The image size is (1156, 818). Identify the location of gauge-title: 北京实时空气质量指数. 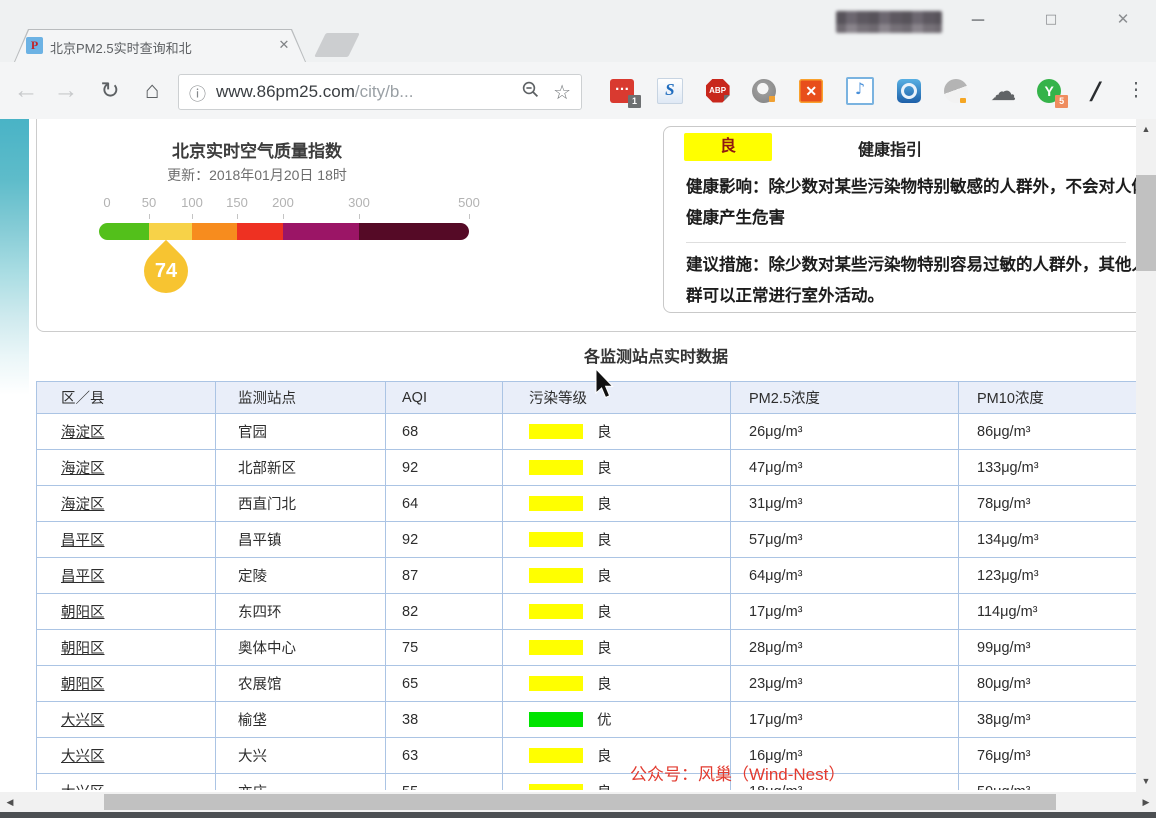
(257, 151).